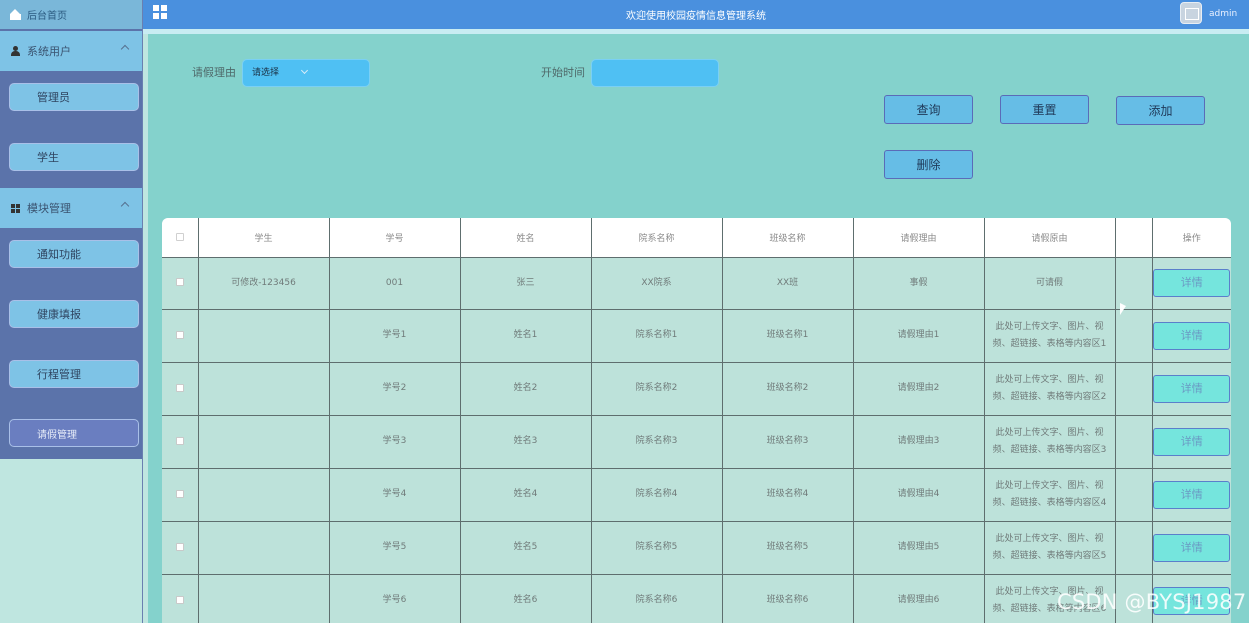 This screenshot has height=623, width=1249. I want to click on column-header: 学号, so click(395, 238).